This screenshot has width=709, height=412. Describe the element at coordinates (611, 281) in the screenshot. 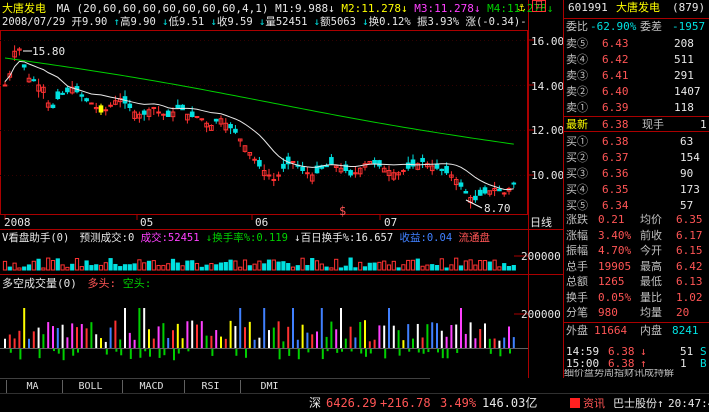

I see `stat-value: 1265` at that location.